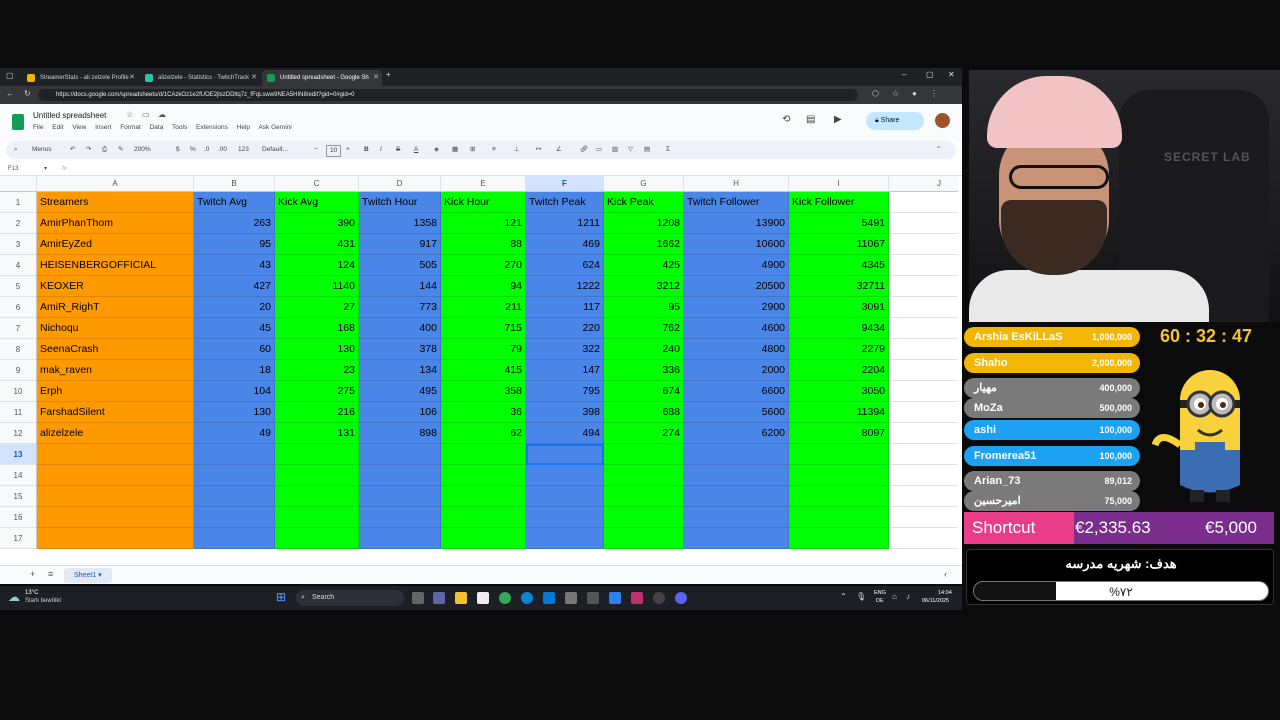 The height and width of the screenshot is (720, 1280). Describe the element at coordinates (786, 119) in the screenshot. I see `history-icon: ⟲` at that location.